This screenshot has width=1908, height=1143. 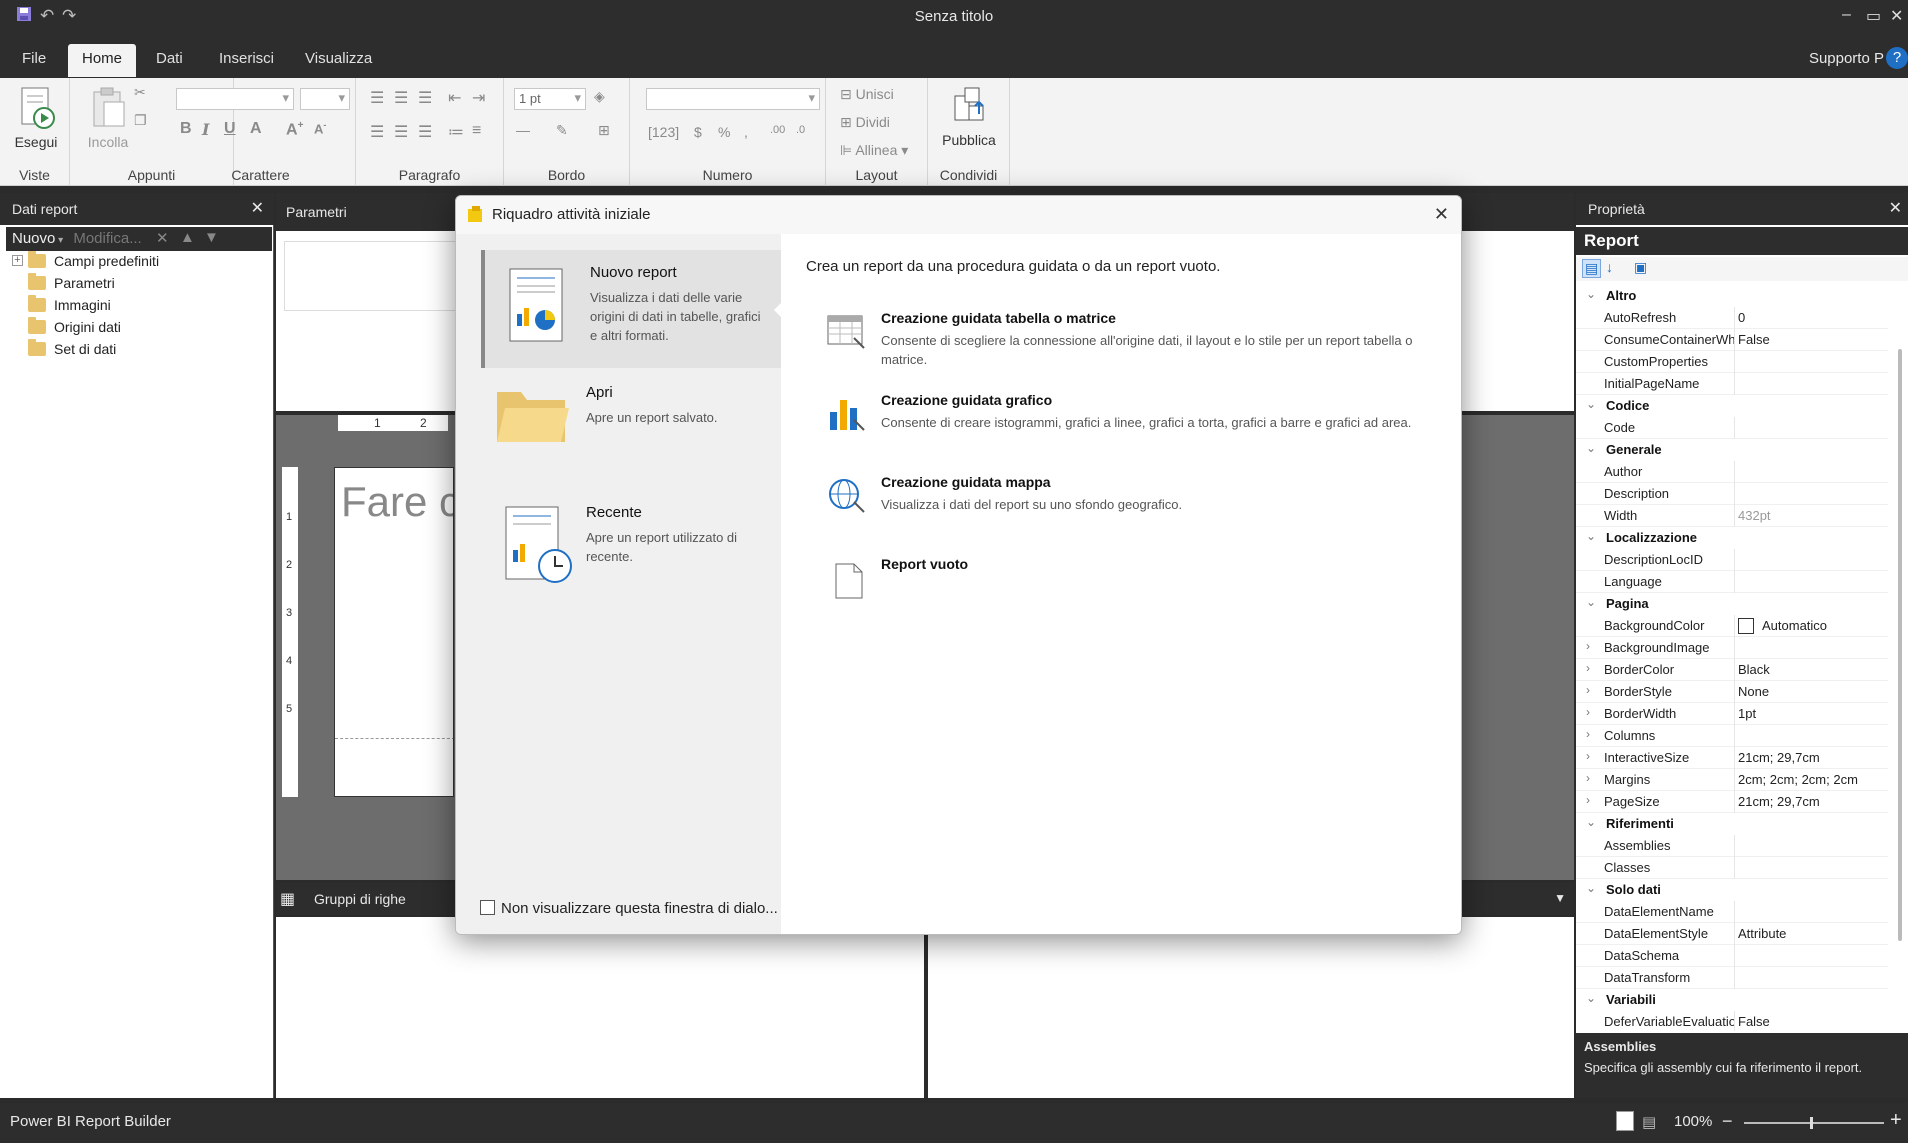 I want to click on property-value: 2cm; 2cm; 2cm; 2cm, so click(x=1812, y=779).